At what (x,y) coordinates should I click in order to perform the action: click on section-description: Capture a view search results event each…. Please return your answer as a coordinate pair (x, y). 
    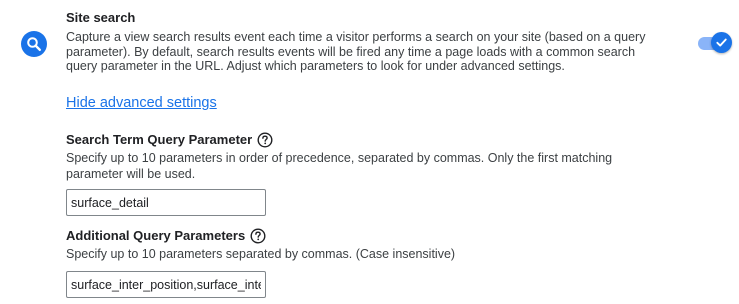
    Looking at the image, I should click on (356, 51).